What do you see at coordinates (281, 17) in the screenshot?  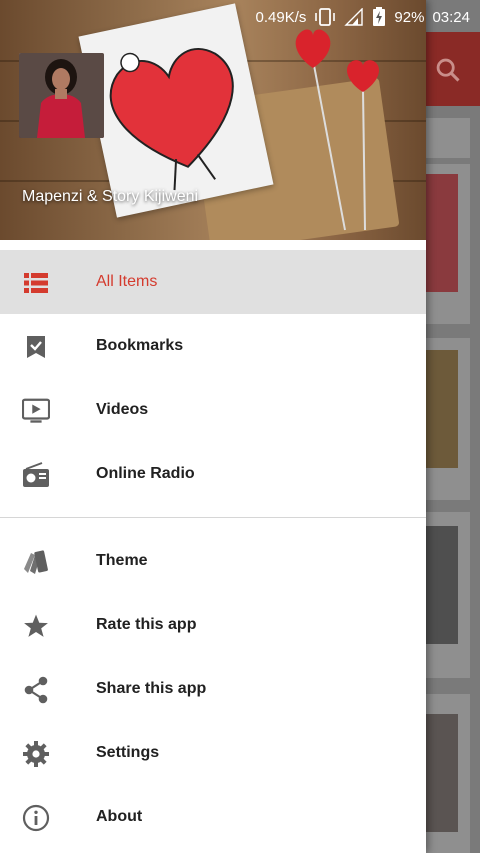 I see `network-speed: 0.49K/s` at bounding box center [281, 17].